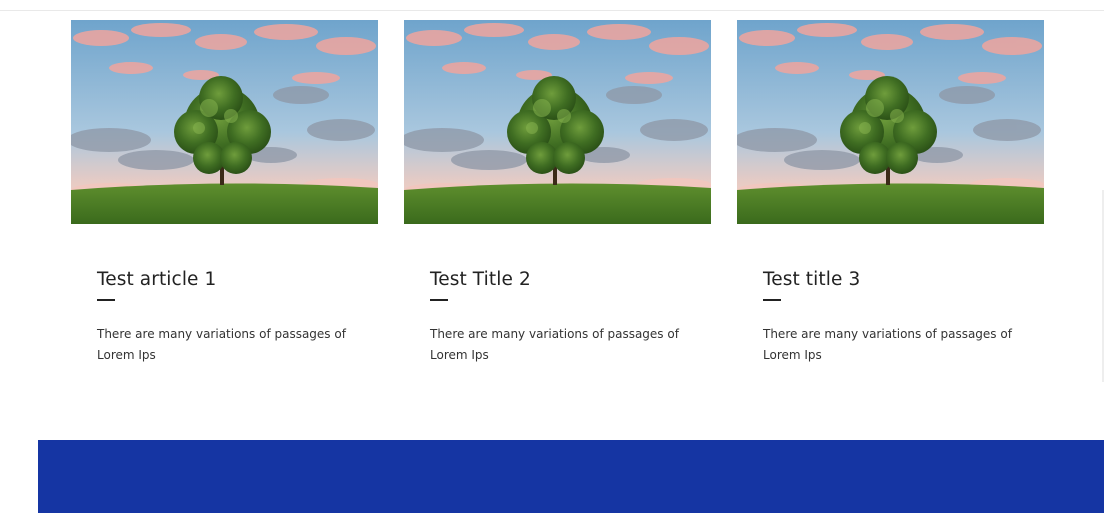 The width and height of the screenshot is (1104, 513). Describe the element at coordinates (224, 279) in the screenshot. I see `article-title: Test article 1` at that location.